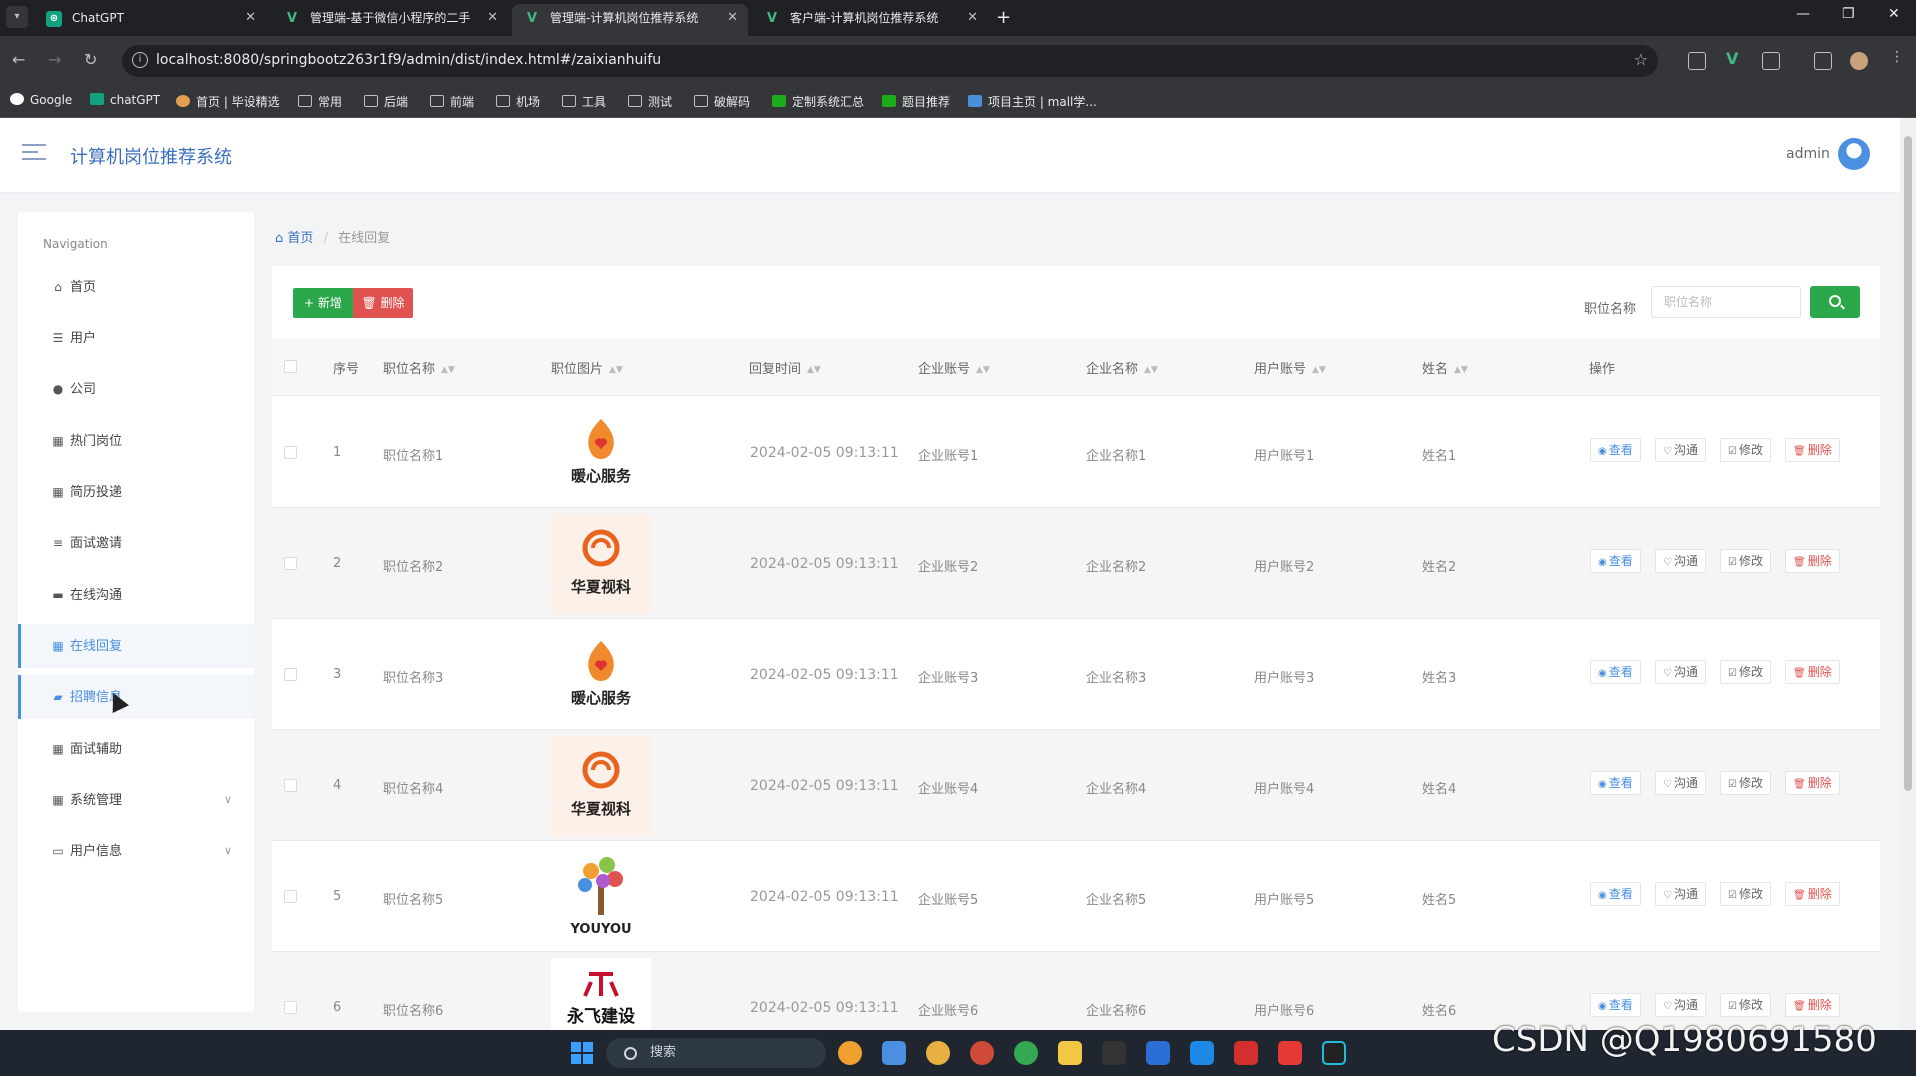  I want to click on forward-icon: →, so click(54, 59).